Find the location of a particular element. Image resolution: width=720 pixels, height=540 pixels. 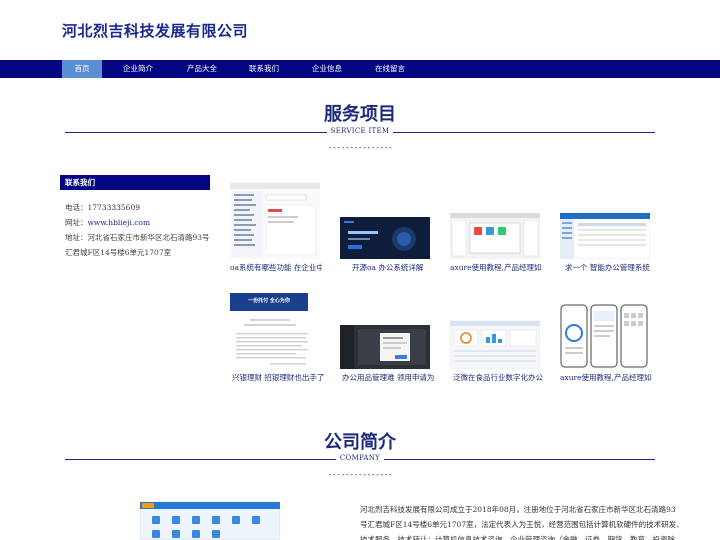

product-thumb-supplies is located at coordinates (385, 331).